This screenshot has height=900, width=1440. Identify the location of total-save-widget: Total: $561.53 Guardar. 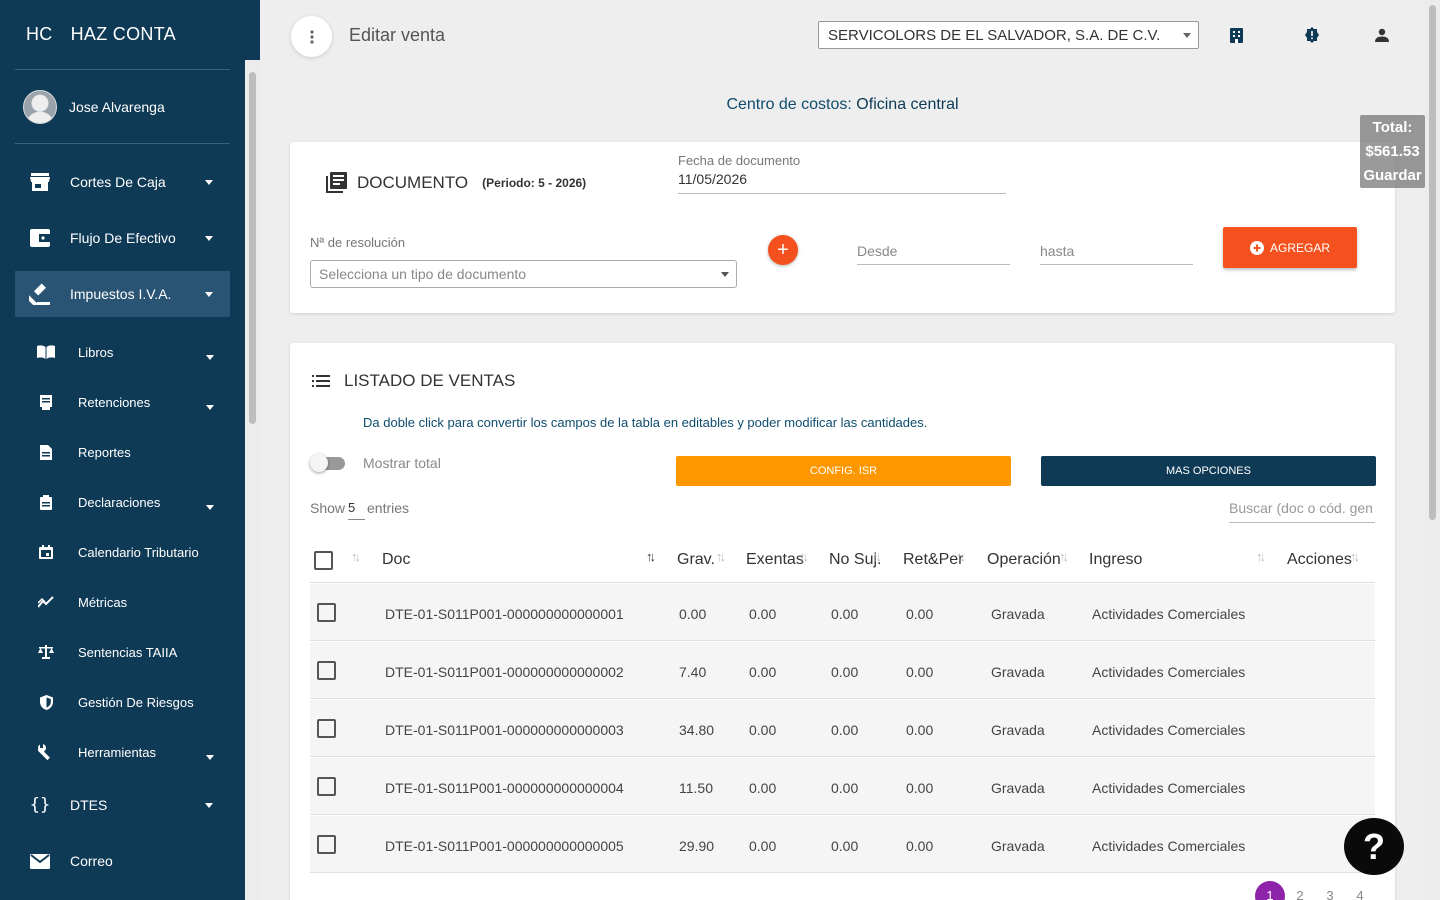
(1392, 151).